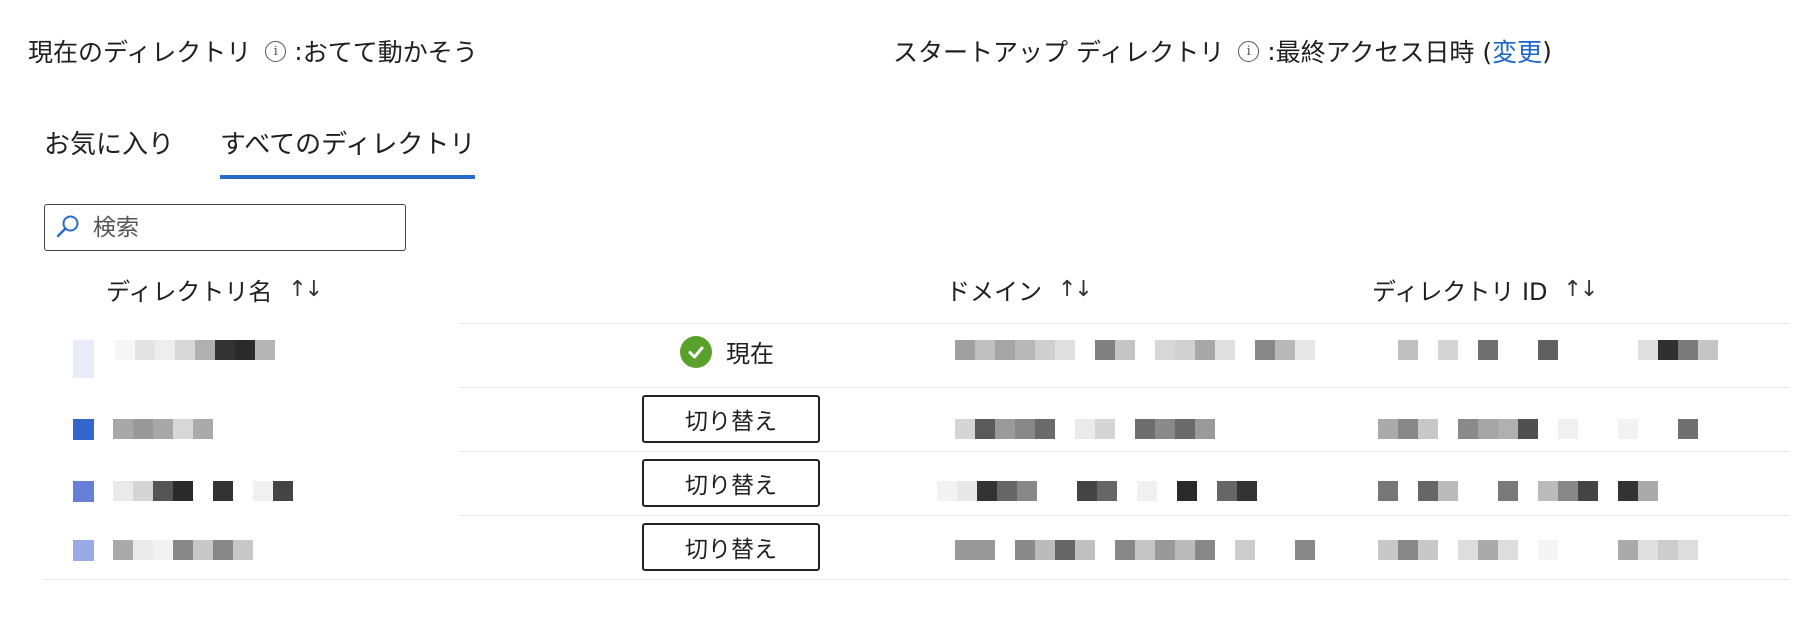 This screenshot has width=1816, height=628. What do you see at coordinates (1517, 51) in the screenshot?
I see `change-link: 変更` at bounding box center [1517, 51].